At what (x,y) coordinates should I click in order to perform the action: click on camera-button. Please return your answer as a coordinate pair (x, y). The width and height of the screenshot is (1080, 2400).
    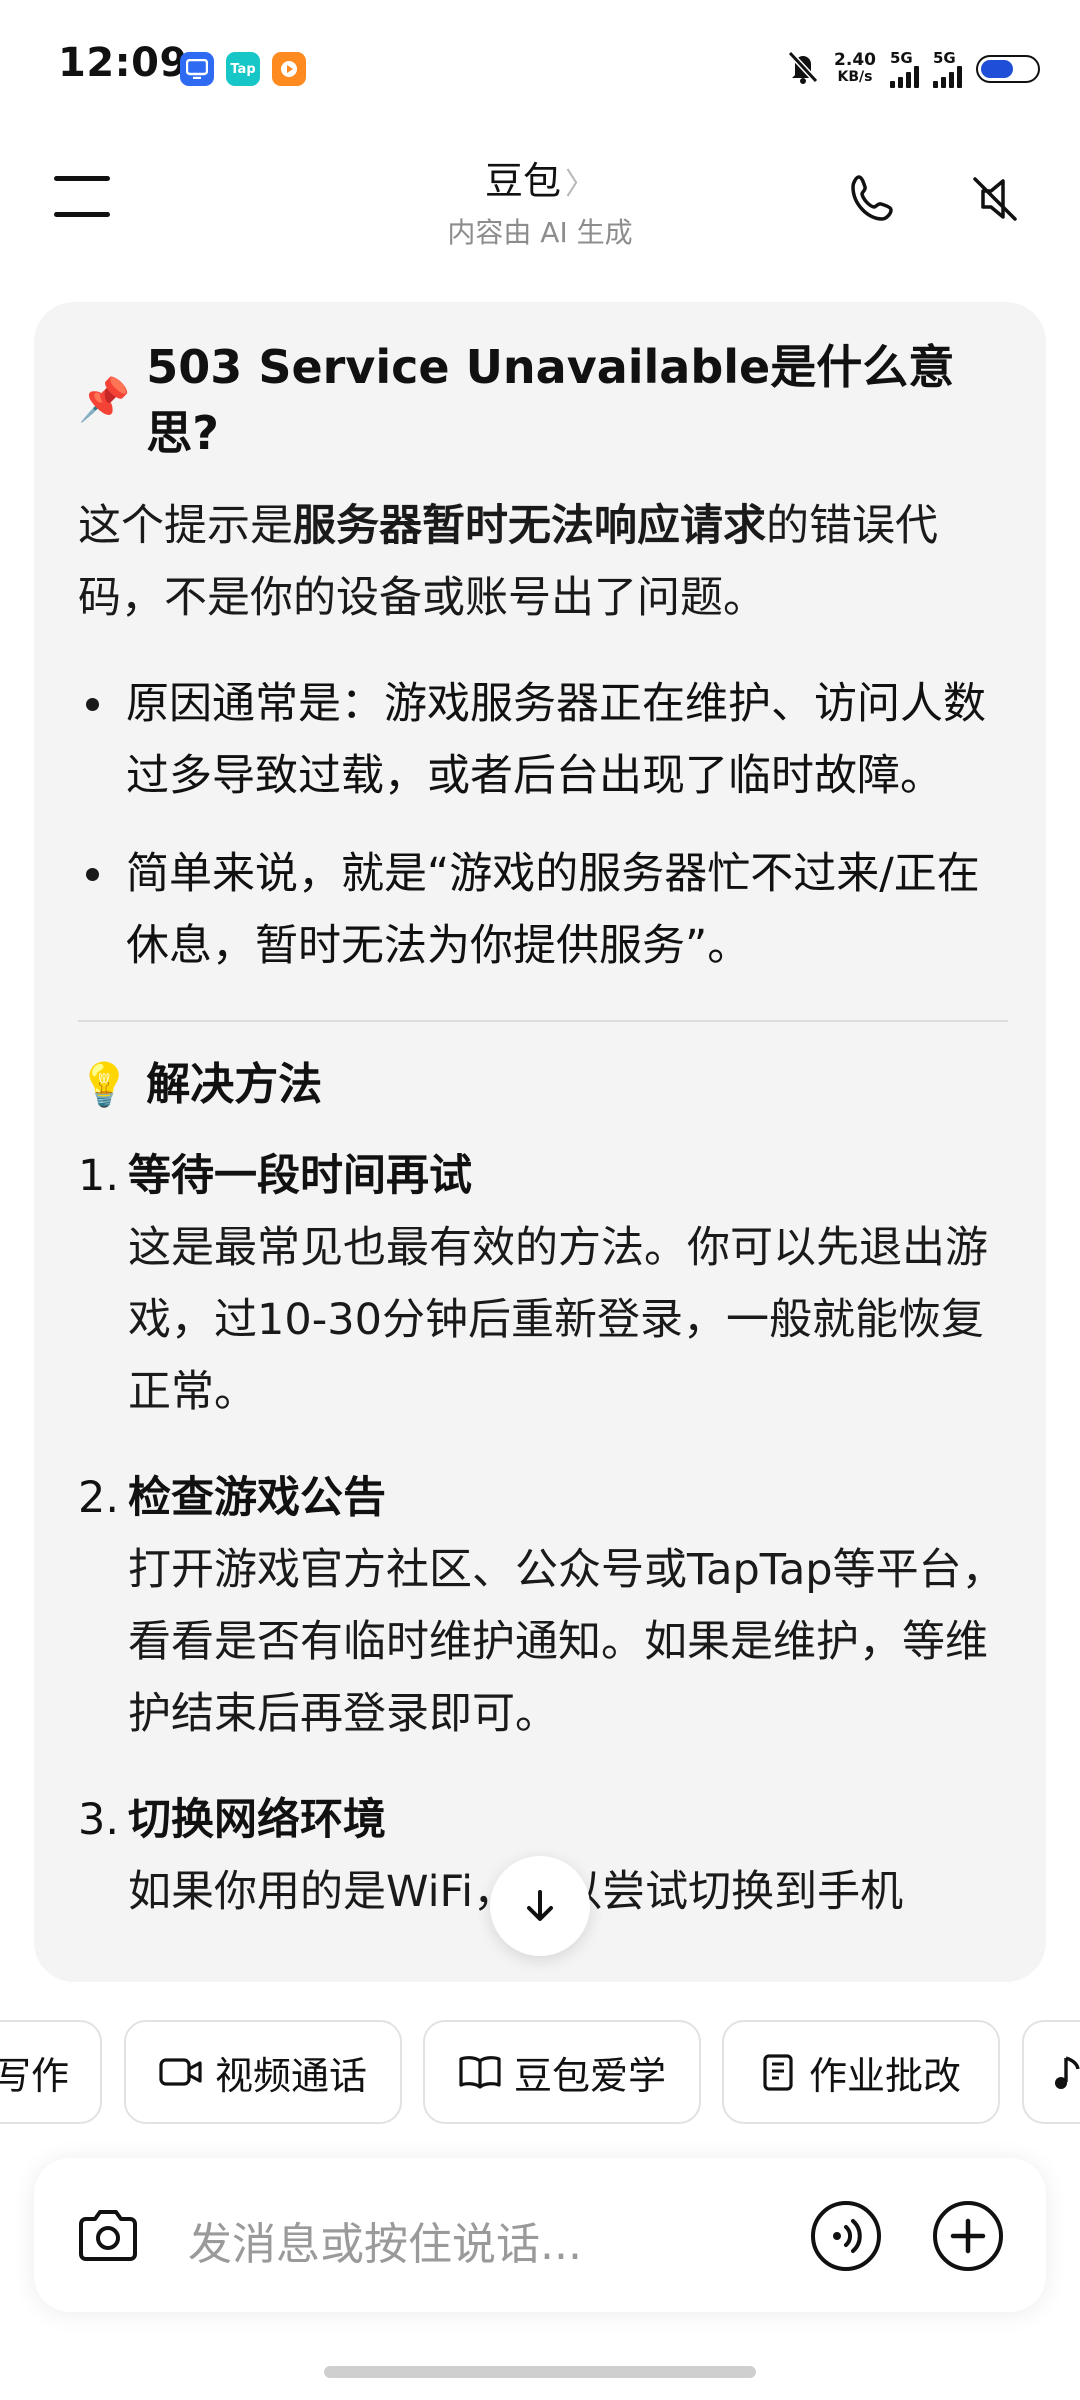
    Looking at the image, I should click on (108, 2236).